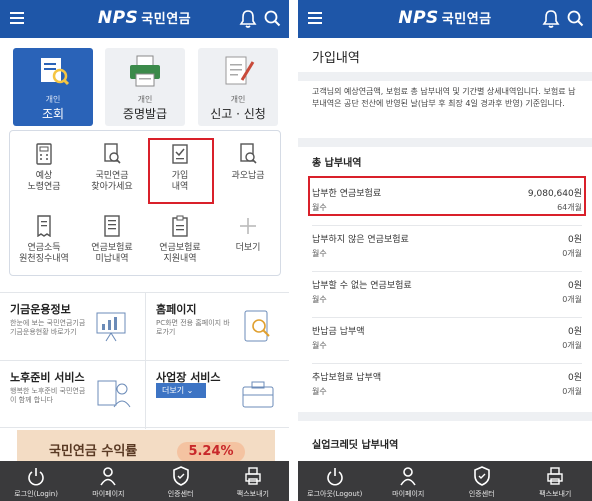 This screenshot has height=501, width=592. I want to click on grid-item-expected-pension: 예상 노령연금, so click(44, 169).